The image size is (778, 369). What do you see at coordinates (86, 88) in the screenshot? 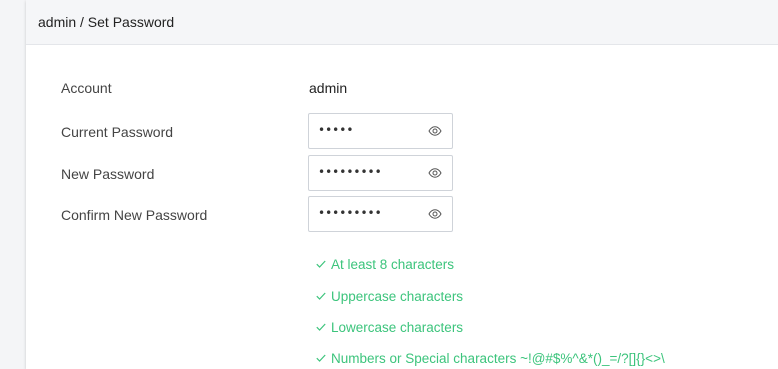
I see `account-label: Account` at bounding box center [86, 88].